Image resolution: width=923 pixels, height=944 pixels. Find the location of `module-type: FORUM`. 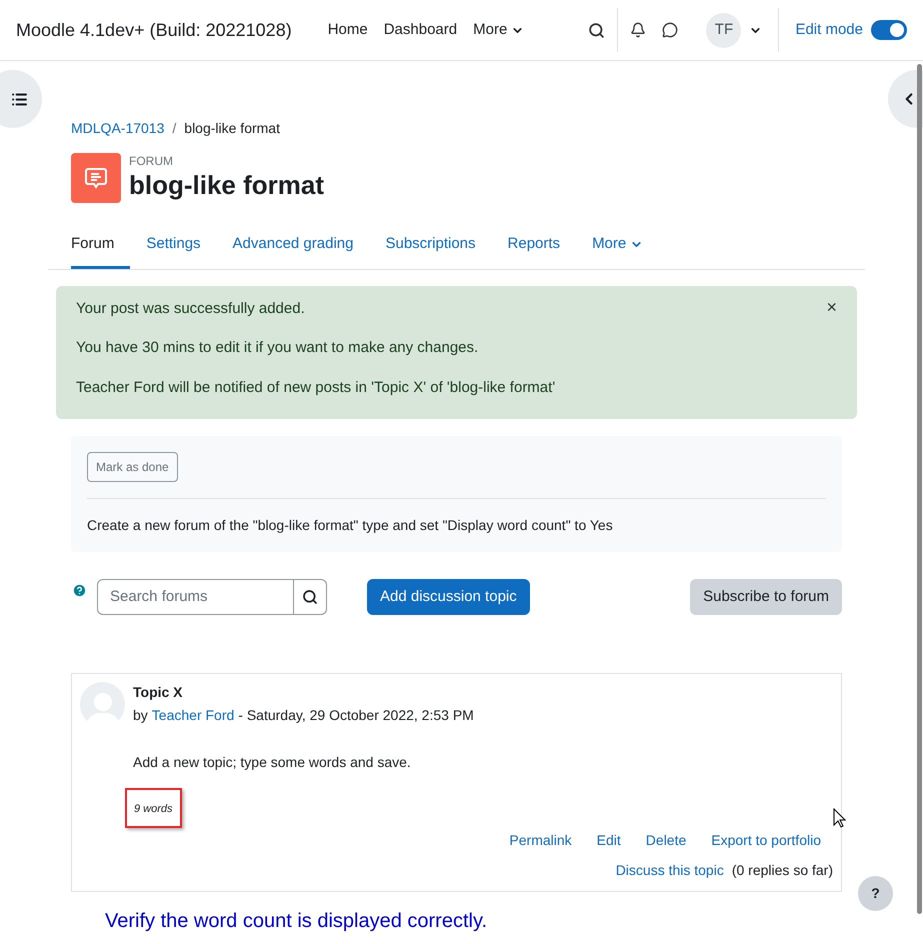

module-type: FORUM is located at coordinates (151, 162).